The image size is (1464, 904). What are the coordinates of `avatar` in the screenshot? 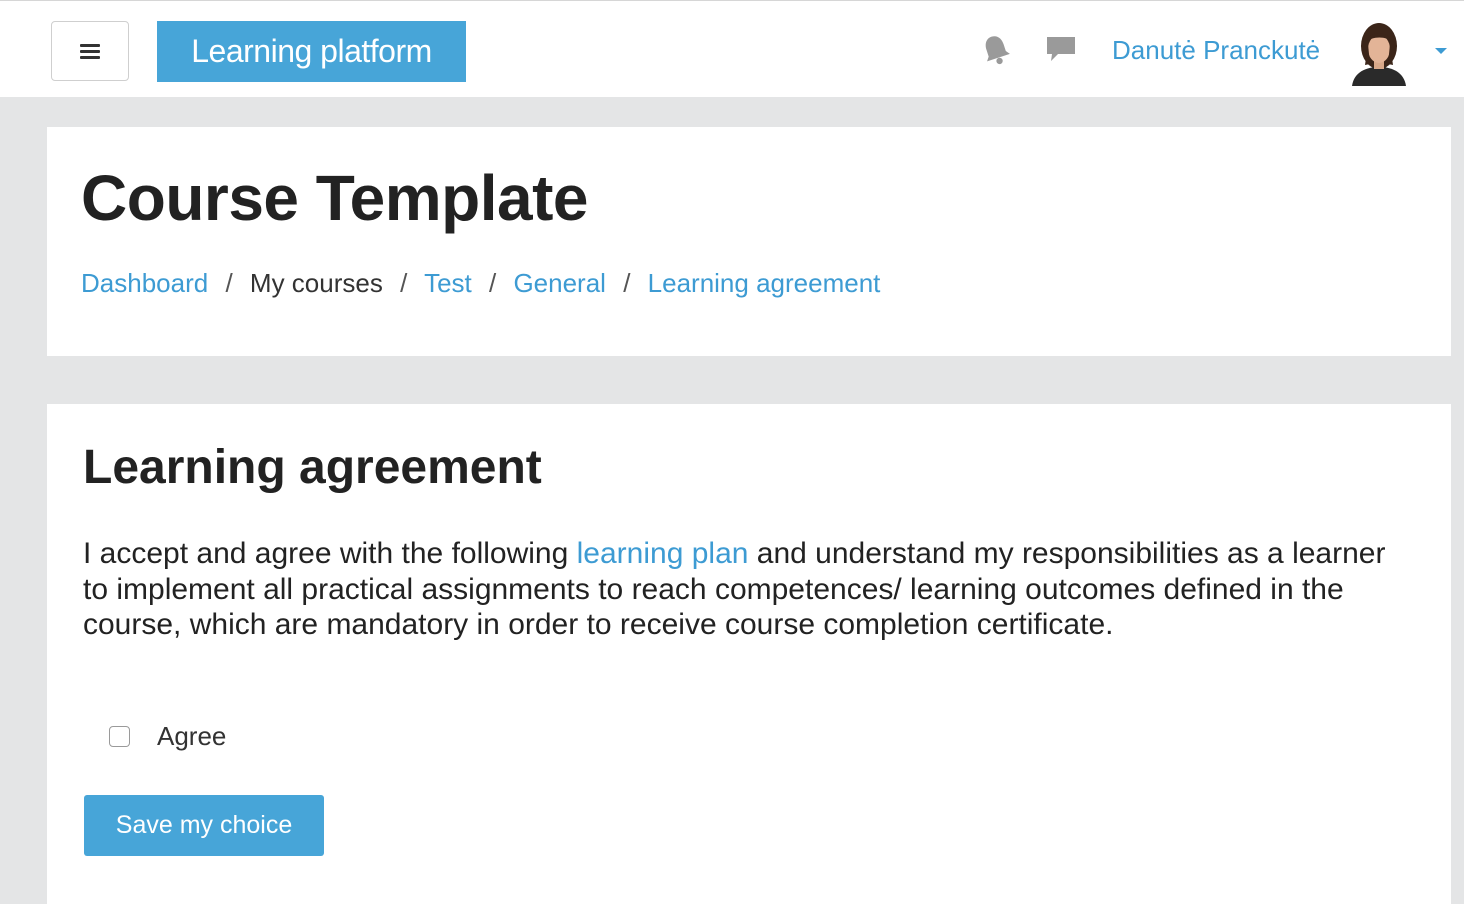 It's located at (1379, 53).